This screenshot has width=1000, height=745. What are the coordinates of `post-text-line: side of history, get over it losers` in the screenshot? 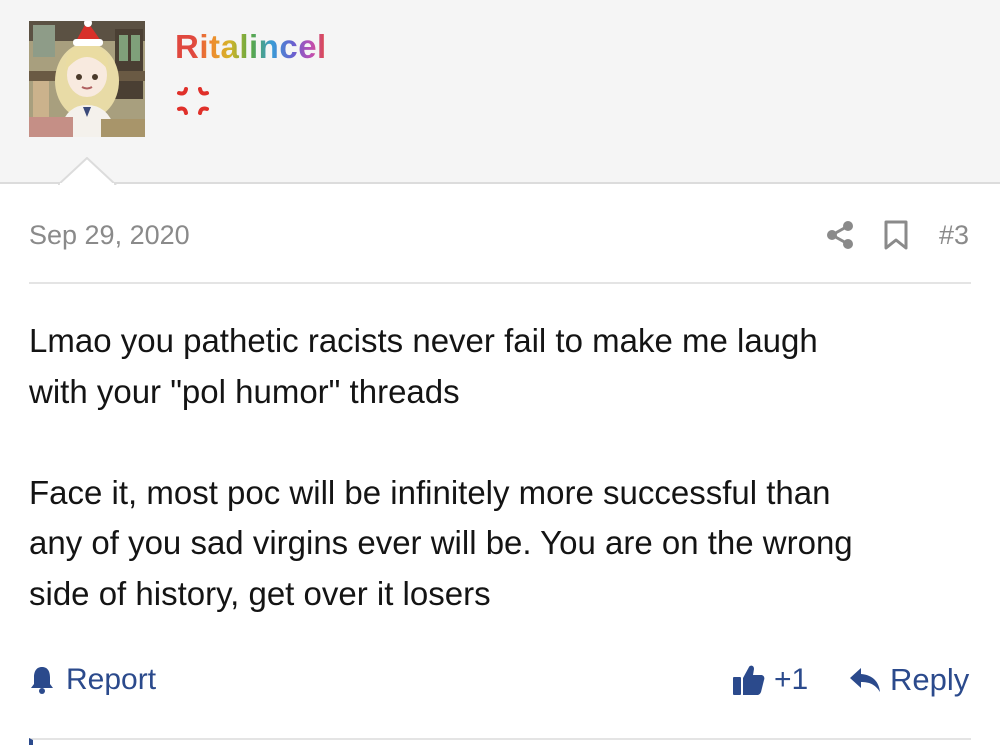 It's located at (260, 593).